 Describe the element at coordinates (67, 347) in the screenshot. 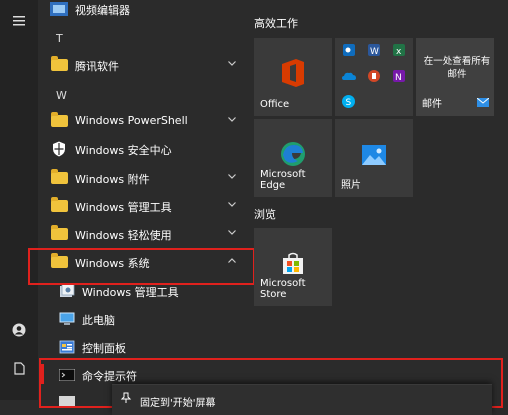

I see `control-panel-icon` at that location.